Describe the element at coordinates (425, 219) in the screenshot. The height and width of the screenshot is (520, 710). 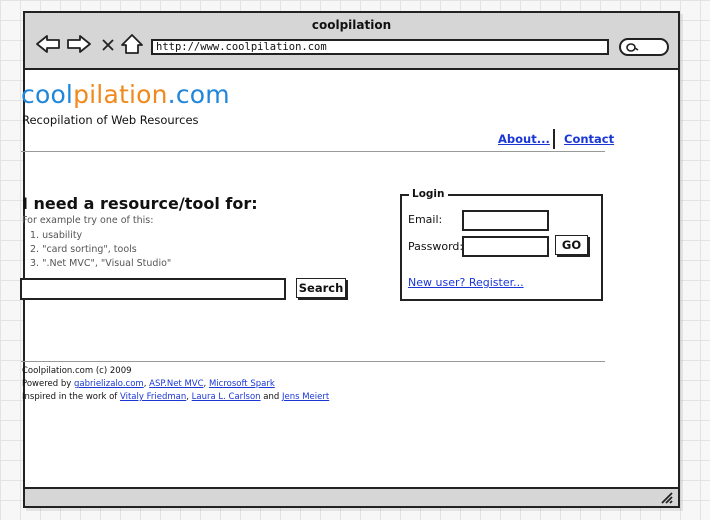
I see `email-label: Email:` at that location.